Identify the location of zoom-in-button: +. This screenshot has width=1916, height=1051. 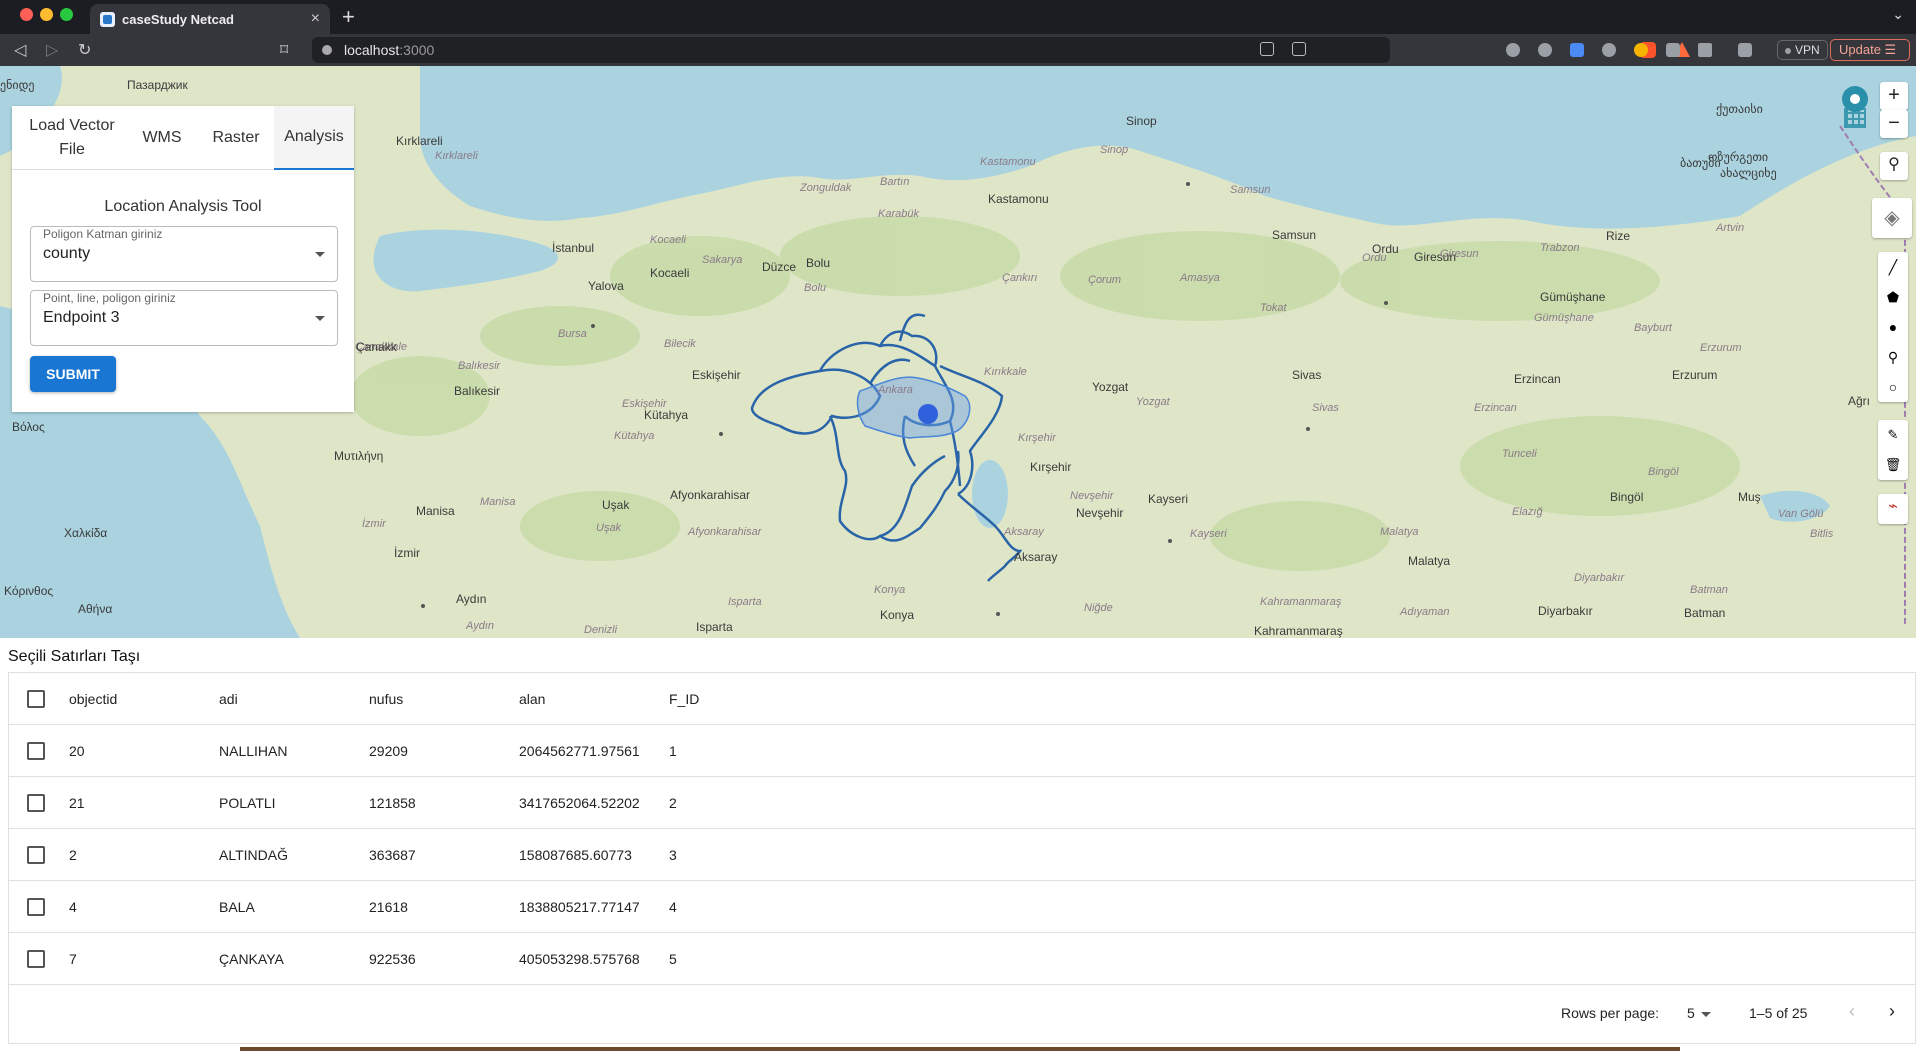
(1894, 96).